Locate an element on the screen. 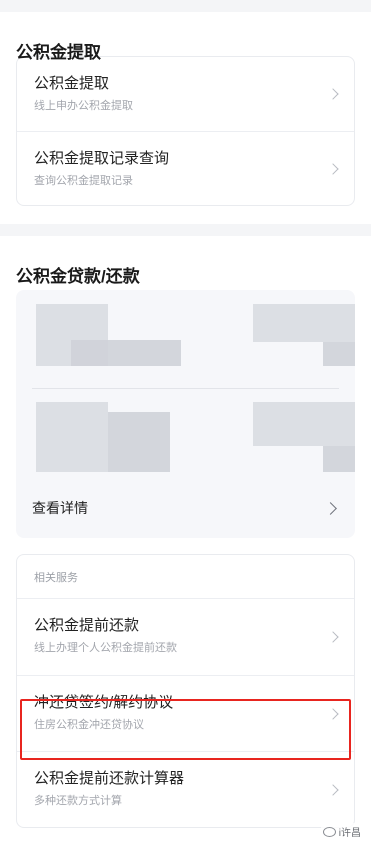 The width and height of the screenshot is (371, 846). loan-details-label: 查看详情 is located at coordinates (60, 508).